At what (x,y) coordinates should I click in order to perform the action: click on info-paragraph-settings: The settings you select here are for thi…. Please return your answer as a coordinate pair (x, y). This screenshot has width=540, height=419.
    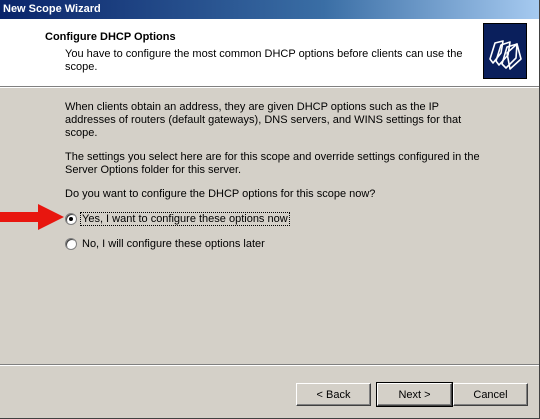
    Looking at the image, I should click on (272, 163).